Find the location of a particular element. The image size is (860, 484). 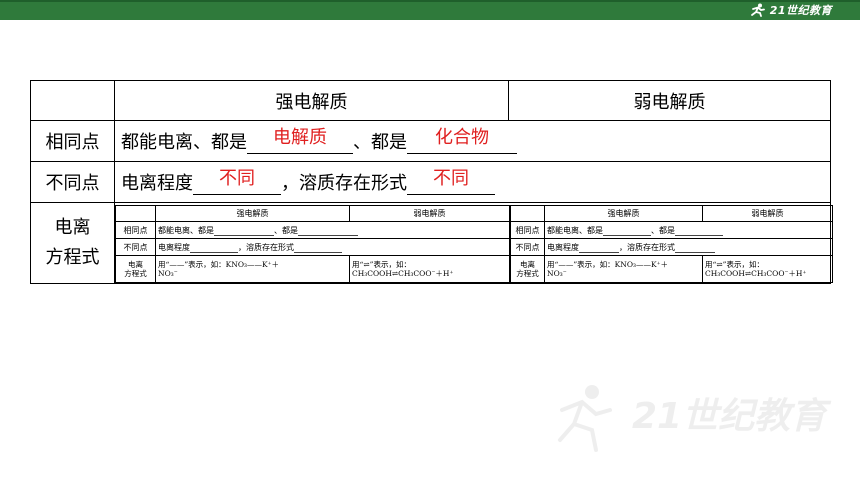

answer-blank-1: 电解质 is located at coordinates (300, 140).